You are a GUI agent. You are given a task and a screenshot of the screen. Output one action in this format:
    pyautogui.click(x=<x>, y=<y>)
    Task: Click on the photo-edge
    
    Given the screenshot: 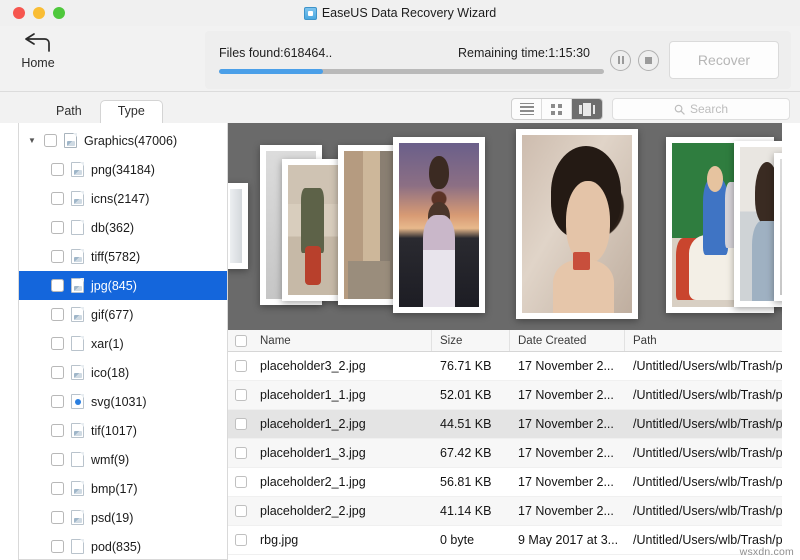 What is the action you would take?
    pyautogui.click(x=238, y=226)
    